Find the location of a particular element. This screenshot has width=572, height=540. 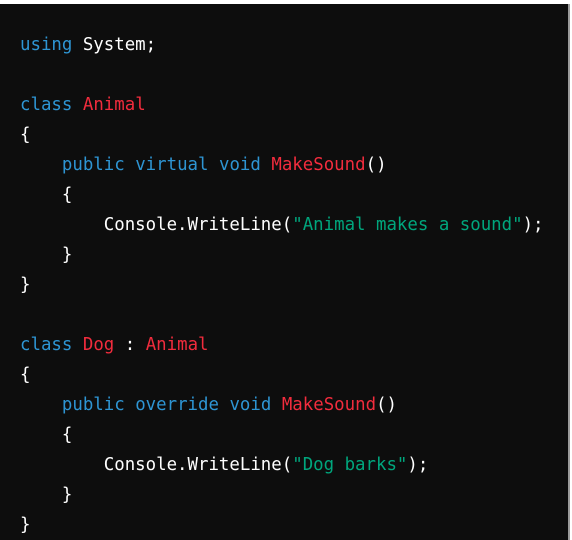

code-line: public override void MakeSound() is located at coordinates (282, 405).